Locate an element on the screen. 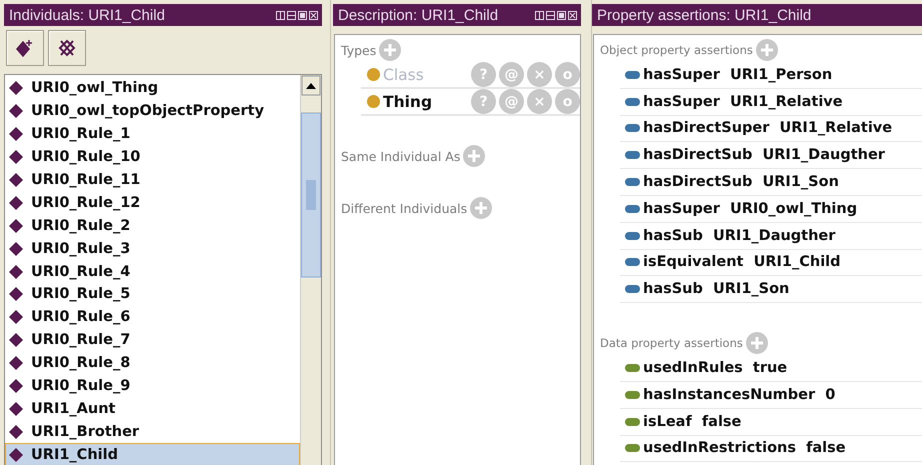  individual-item: URI0_Rule_9 is located at coordinates (152, 386).